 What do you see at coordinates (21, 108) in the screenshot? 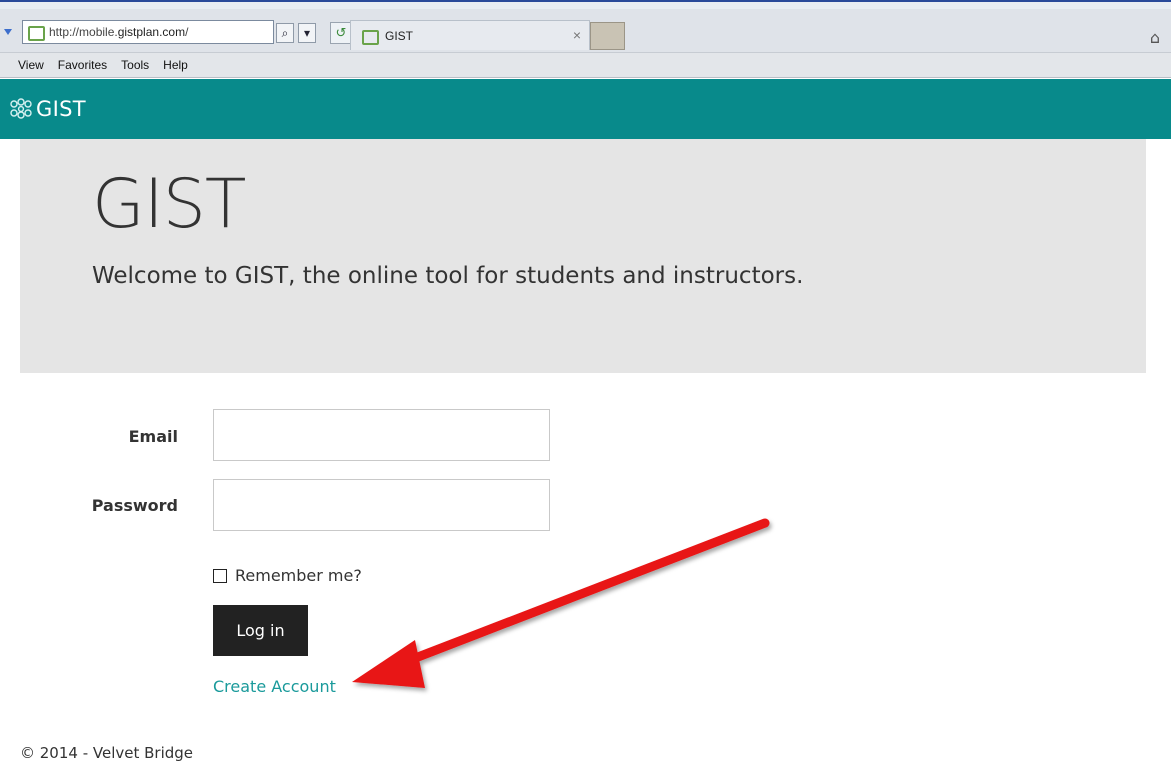
I see `gist-logo-icon` at bounding box center [21, 108].